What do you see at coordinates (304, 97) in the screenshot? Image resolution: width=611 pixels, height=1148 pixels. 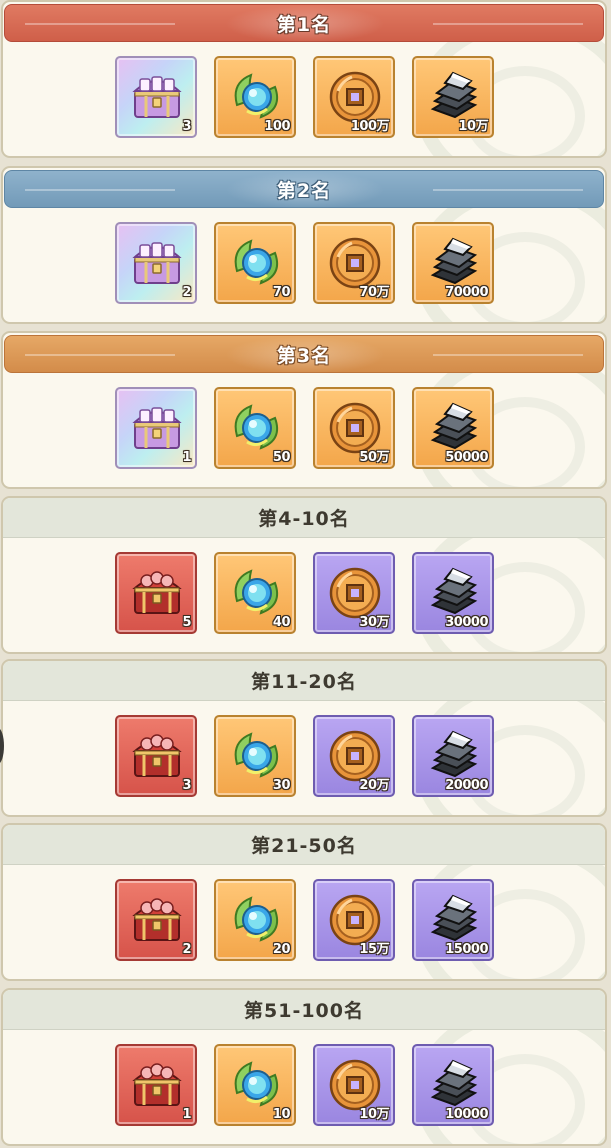 I see `reward-items-row: 3 100 100万 10万` at bounding box center [304, 97].